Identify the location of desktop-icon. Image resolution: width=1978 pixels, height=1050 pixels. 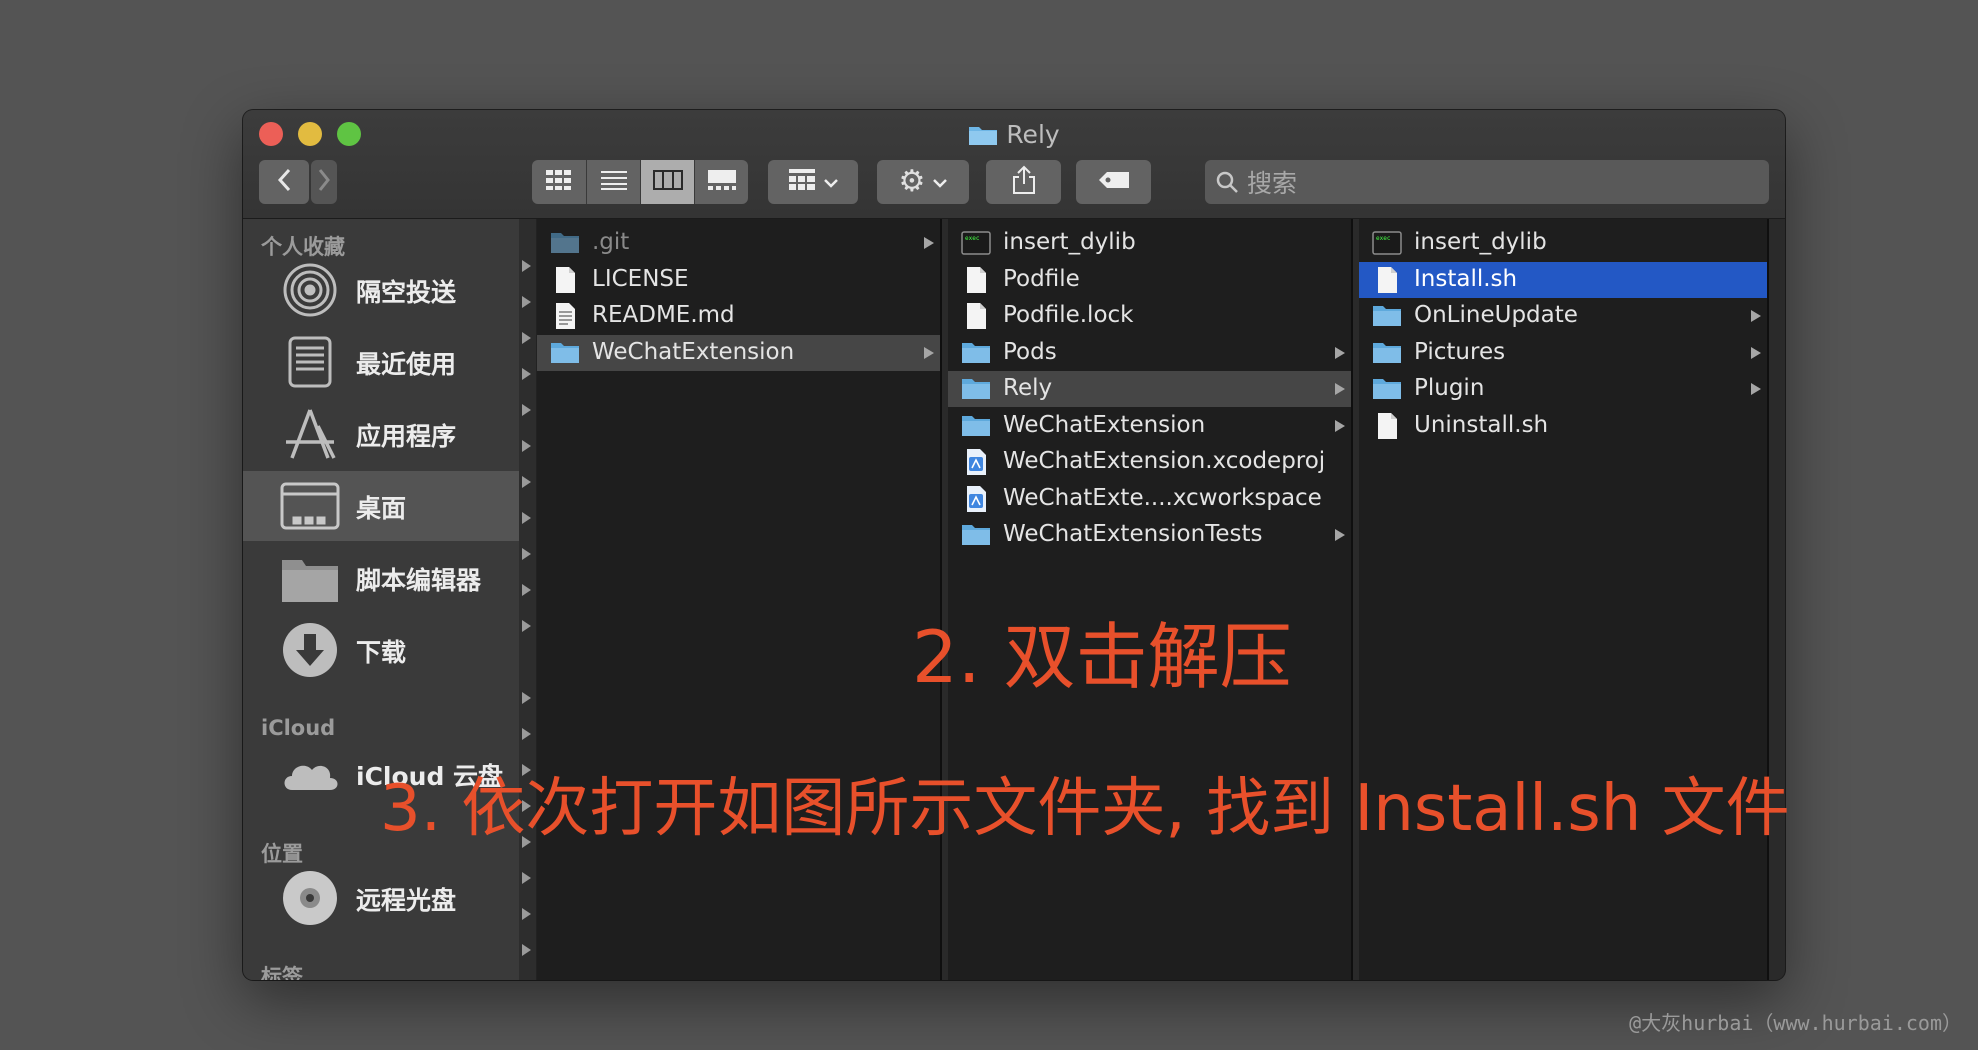
(310, 506).